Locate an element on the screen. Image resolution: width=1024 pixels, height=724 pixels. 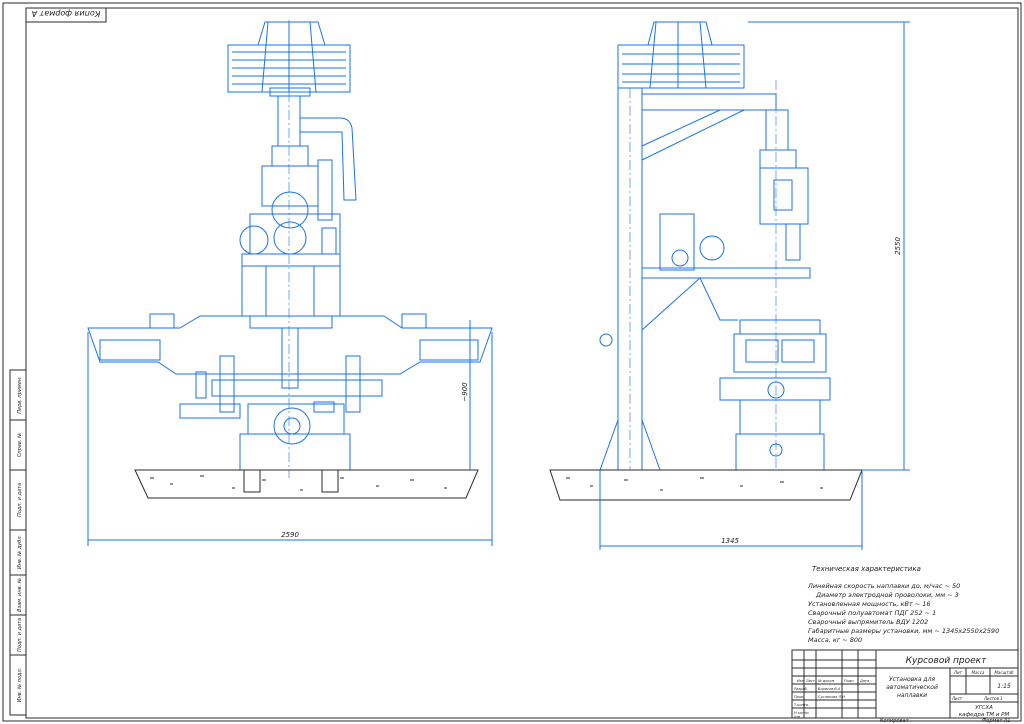
dim-side-height: 2550 is located at coordinates (898, 246).